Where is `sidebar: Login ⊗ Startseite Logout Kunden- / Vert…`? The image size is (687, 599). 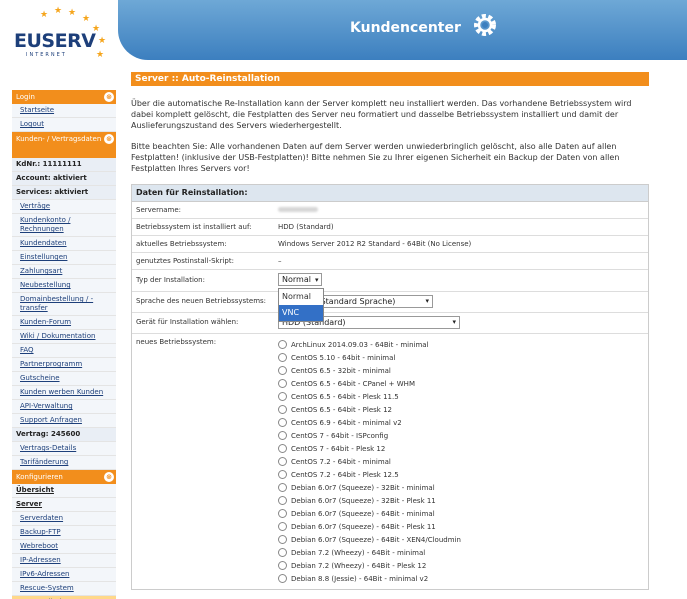 sidebar: Login ⊗ Startseite Logout Kunden- / Vert… is located at coordinates (64, 344).